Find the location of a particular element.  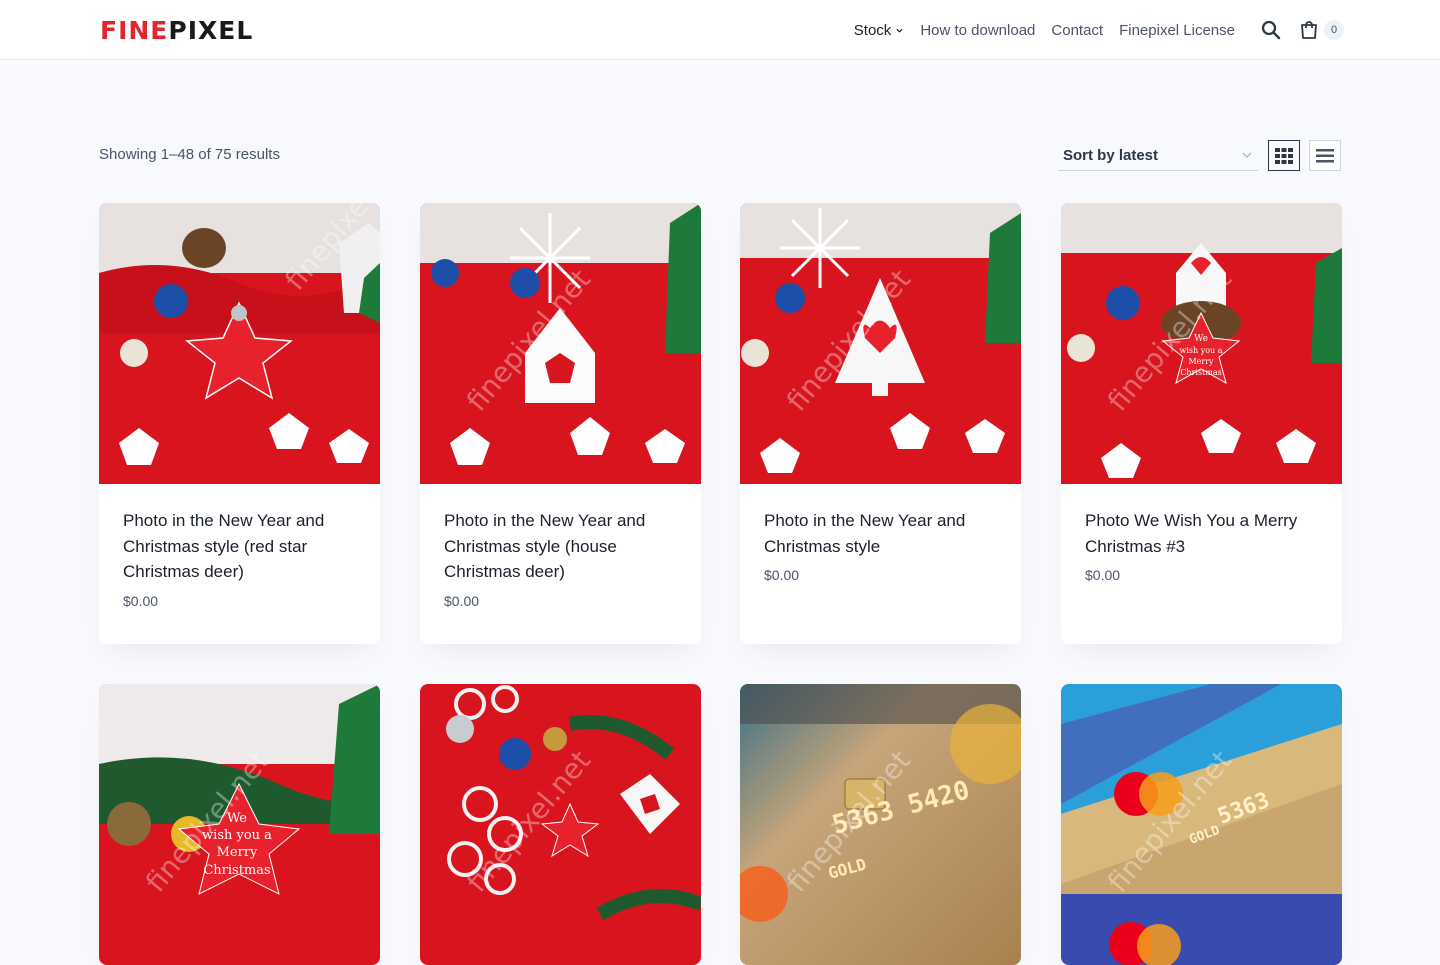

search-button is located at coordinates (1271, 30).